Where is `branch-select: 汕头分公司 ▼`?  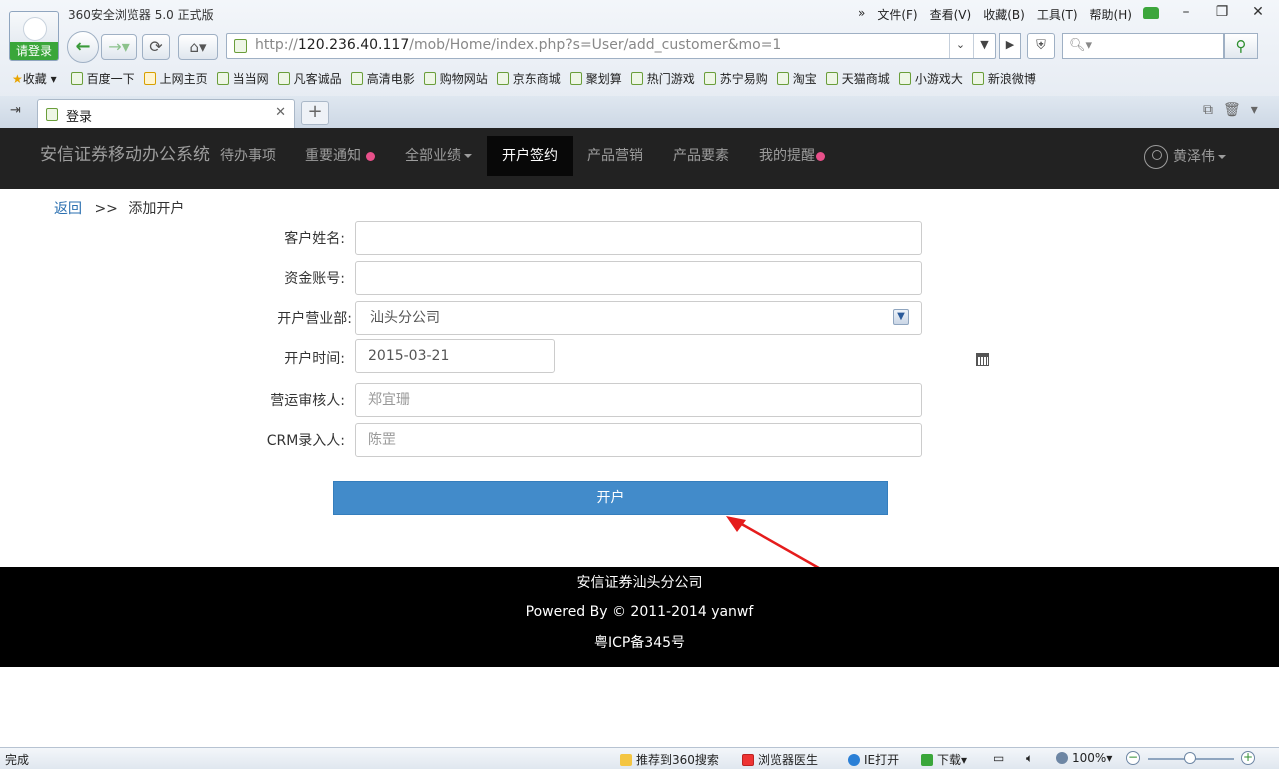 branch-select: 汕头分公司 ▼ is located at coordinates (638, 318).